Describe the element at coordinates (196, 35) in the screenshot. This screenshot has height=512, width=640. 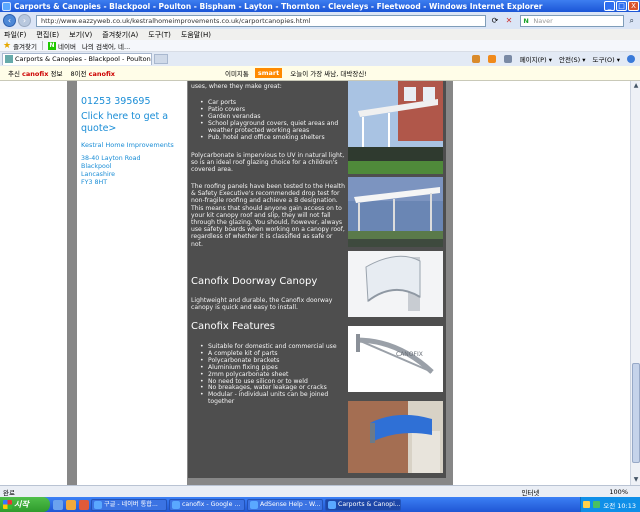
I see `menu-help: 도움말(H)` at that location.